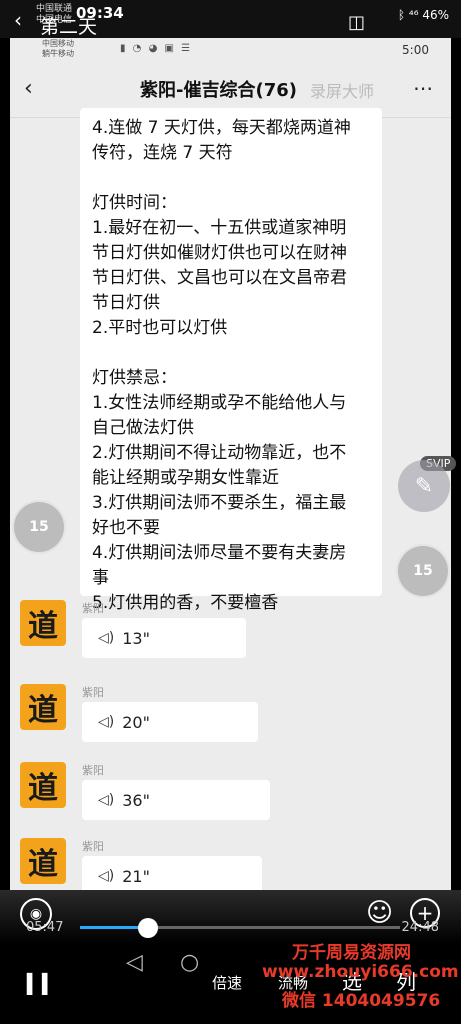  I want to click on back-arrow-icon: ‹, so click(28, 88).